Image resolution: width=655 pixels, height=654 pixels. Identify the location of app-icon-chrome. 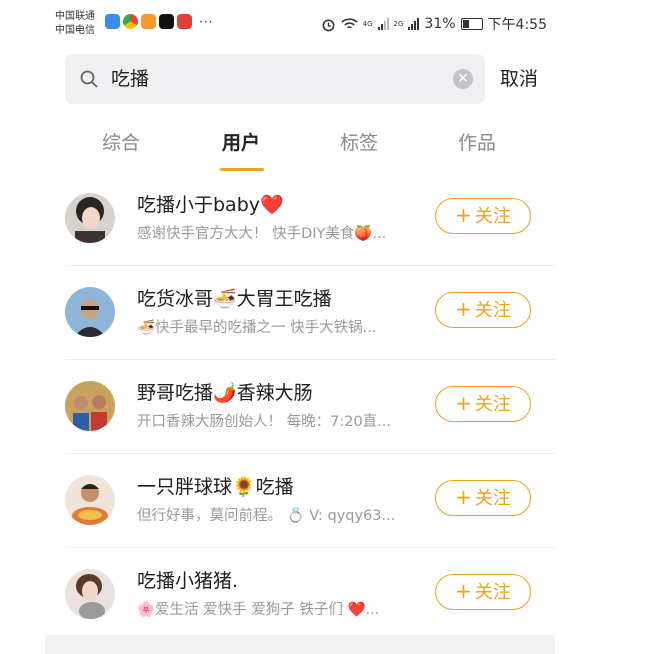
(130, 21).